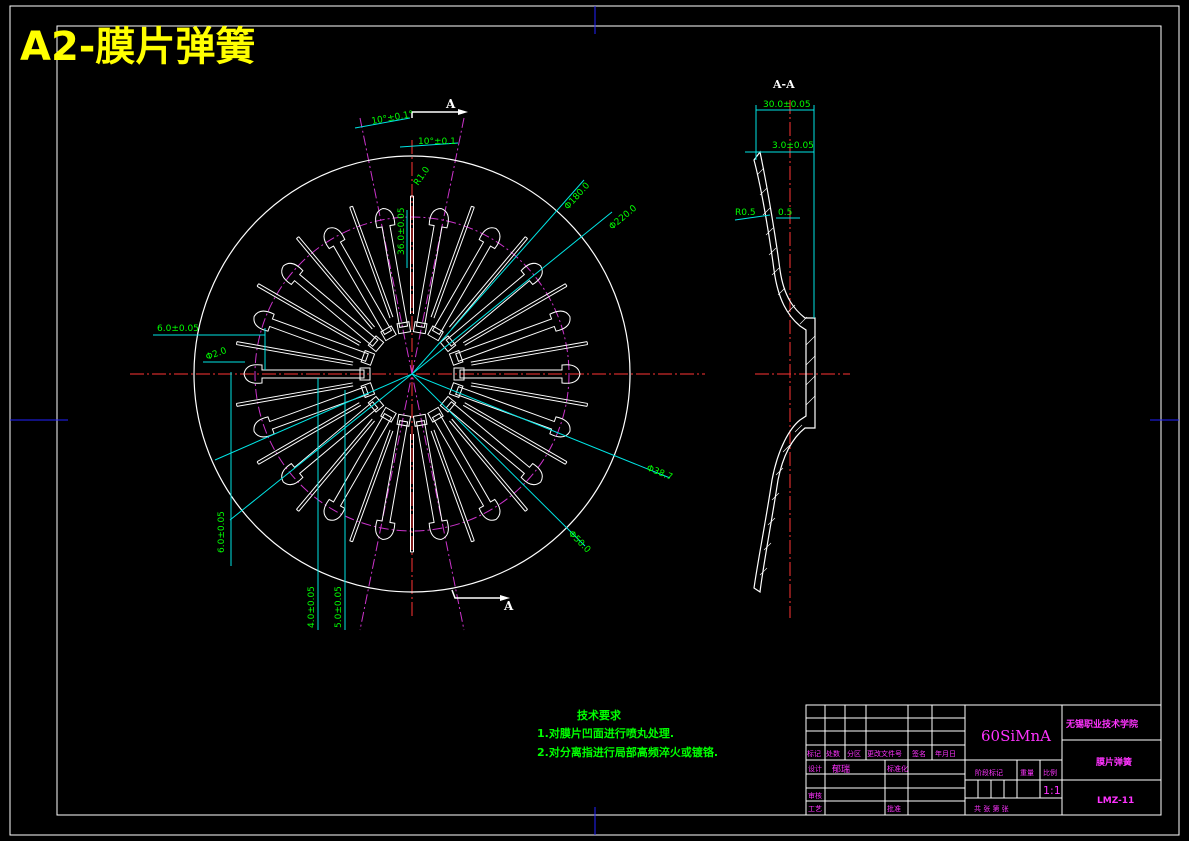 The image size is (1189, 841). I want to click on dim-section-thickness: 3.0±0.05, so click(793, 146).